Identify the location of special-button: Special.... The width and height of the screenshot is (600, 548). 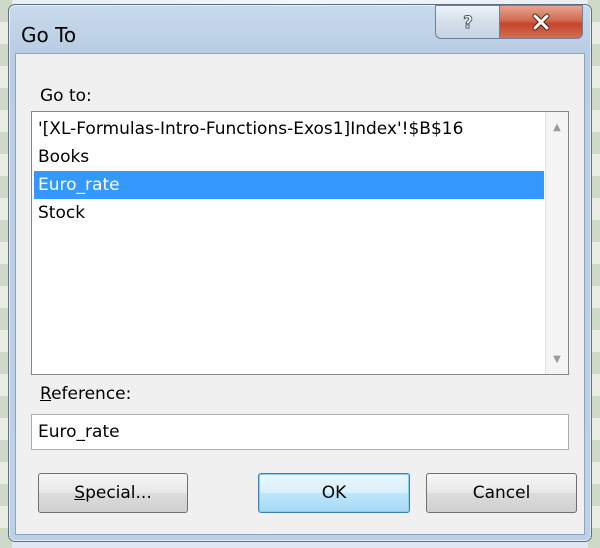
(113, 493).